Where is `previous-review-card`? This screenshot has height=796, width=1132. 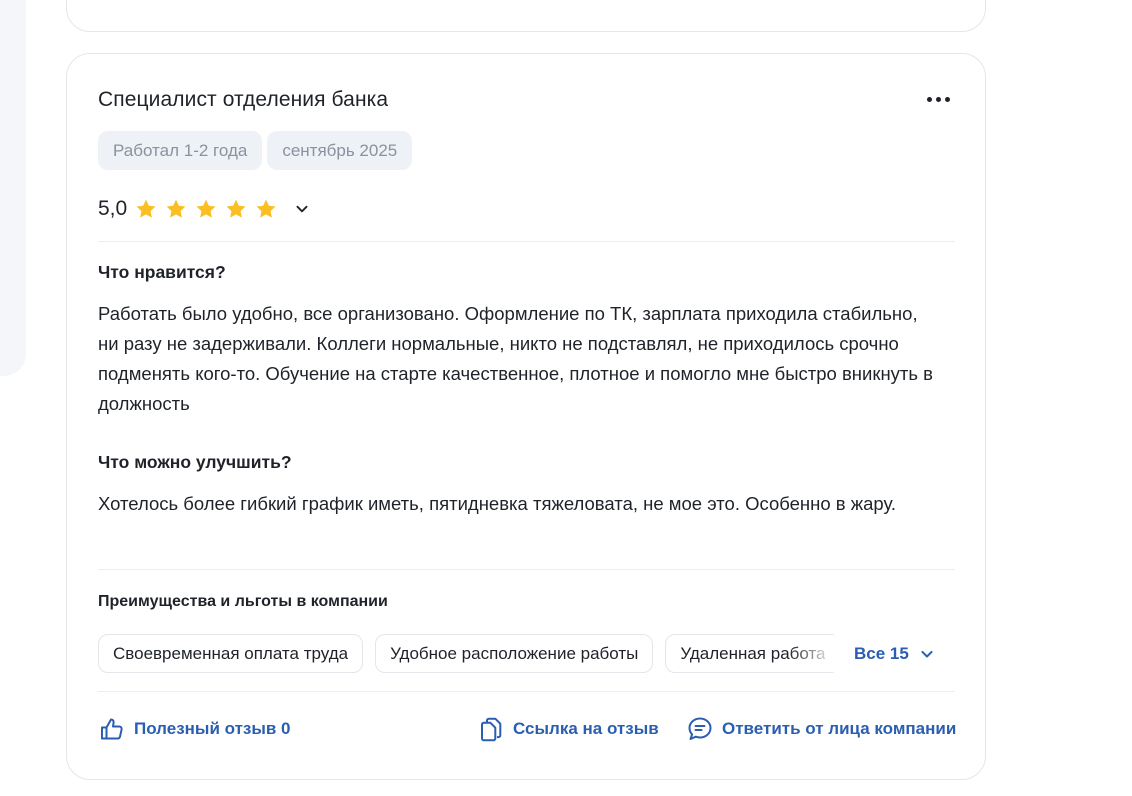
previous-review-card is located at coordinates (526, 16).